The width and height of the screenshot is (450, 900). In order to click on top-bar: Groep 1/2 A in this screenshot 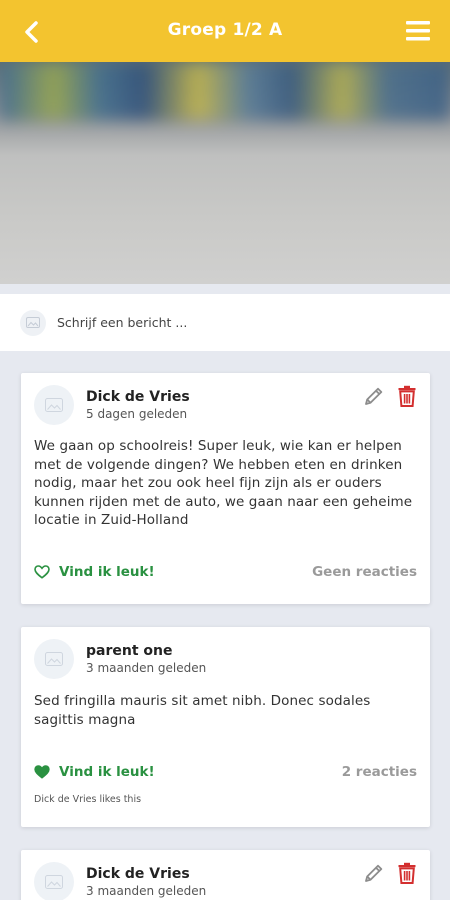, I will do `click(225, 31)`.